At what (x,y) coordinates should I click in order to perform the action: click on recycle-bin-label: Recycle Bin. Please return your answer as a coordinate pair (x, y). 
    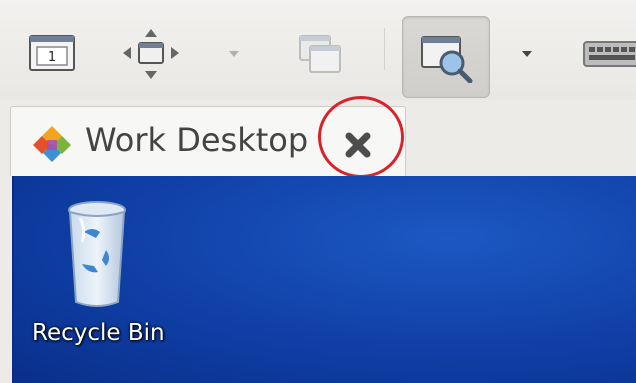
    Looking at the image, I should click on (98, 333).